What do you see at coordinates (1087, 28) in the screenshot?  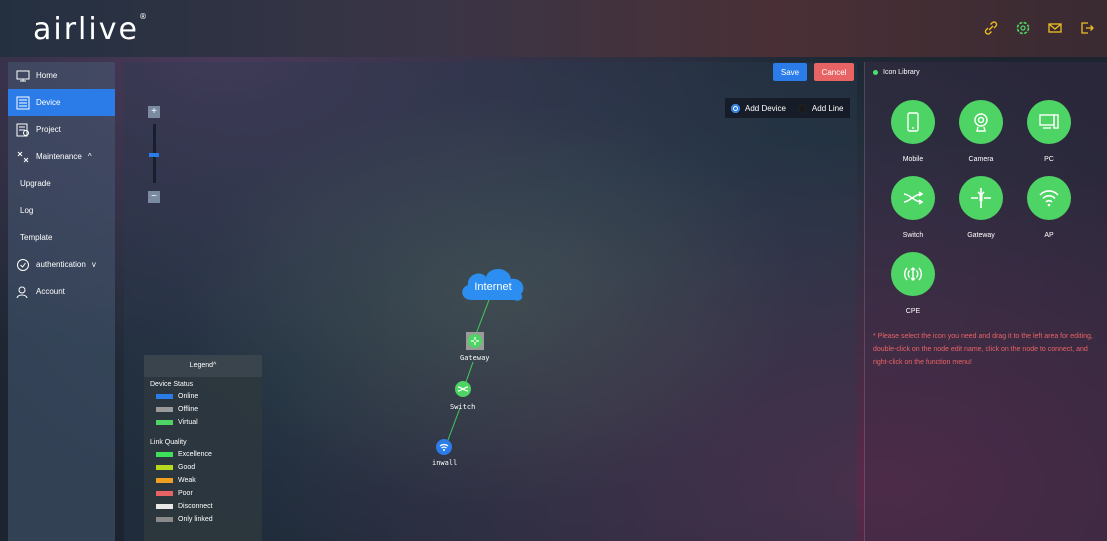 I see `logout-icon` at bounding box center [1087, 28].